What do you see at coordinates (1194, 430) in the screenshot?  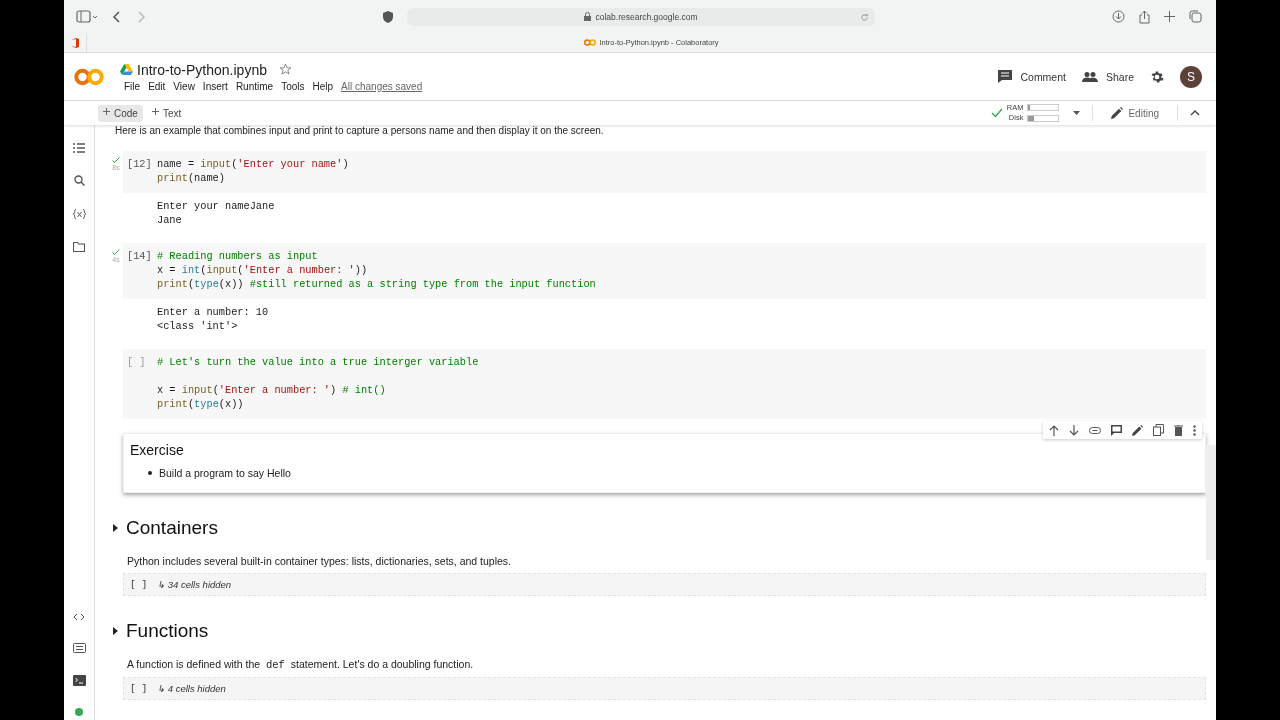 I see `more-icon` at bounding box center [1194, 430].